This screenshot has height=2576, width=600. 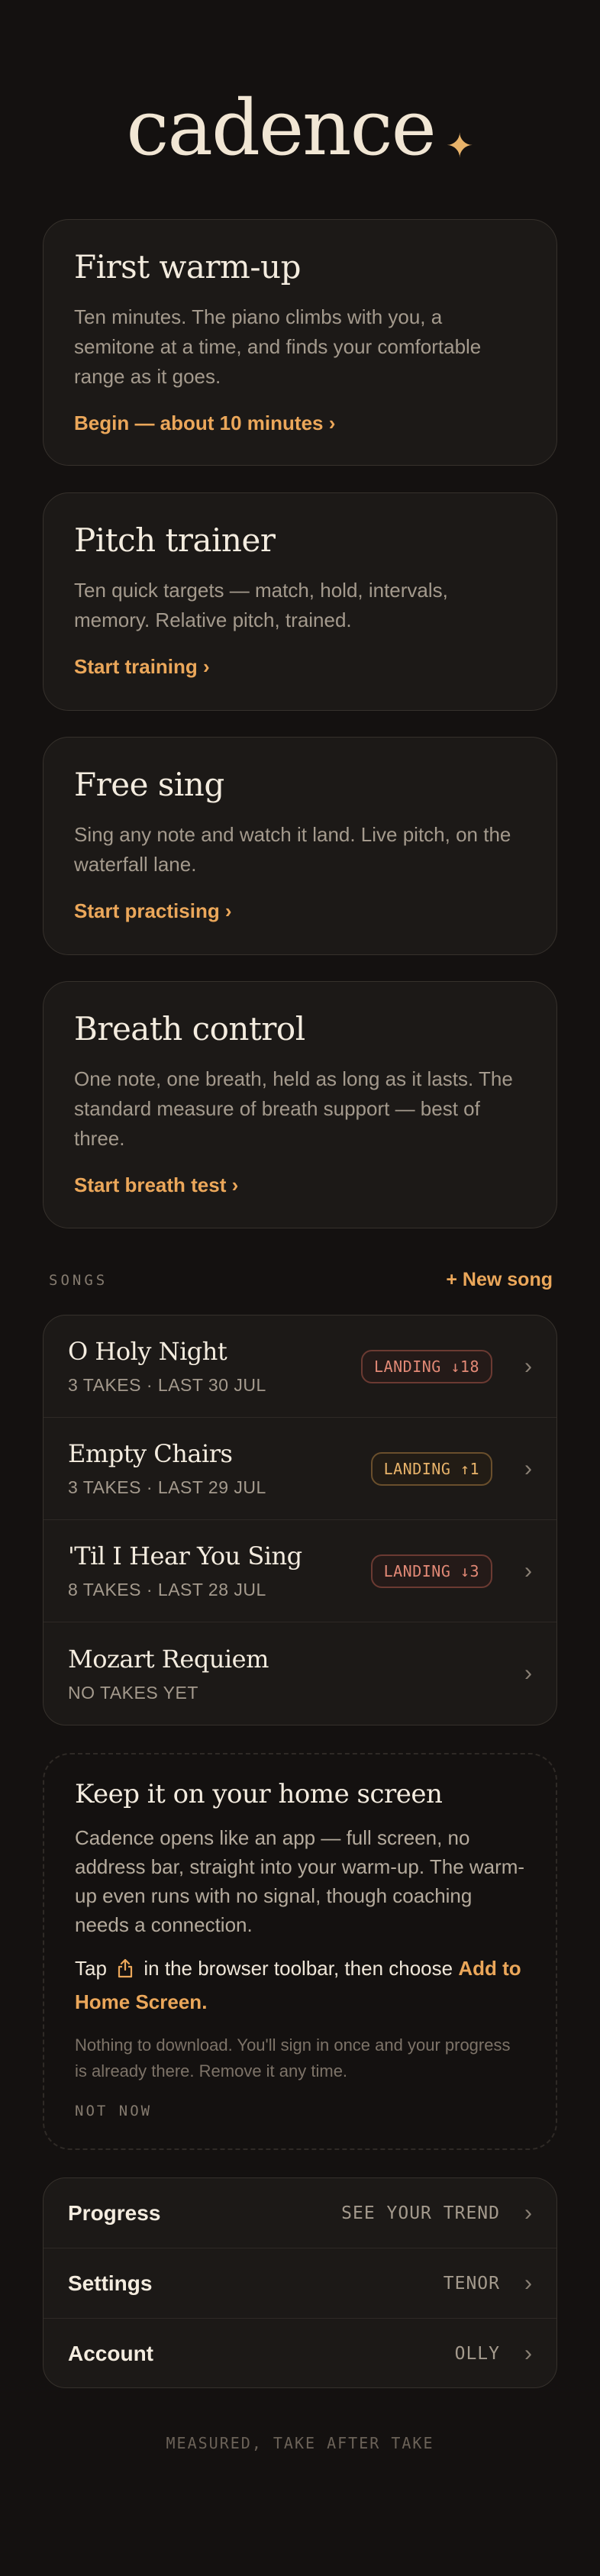 What do you see at coordinates (300, 2213) in the screenshot?
I see `progress-row: Progress SEE YOUR TREND ›` at bounding box center [300, 2213].